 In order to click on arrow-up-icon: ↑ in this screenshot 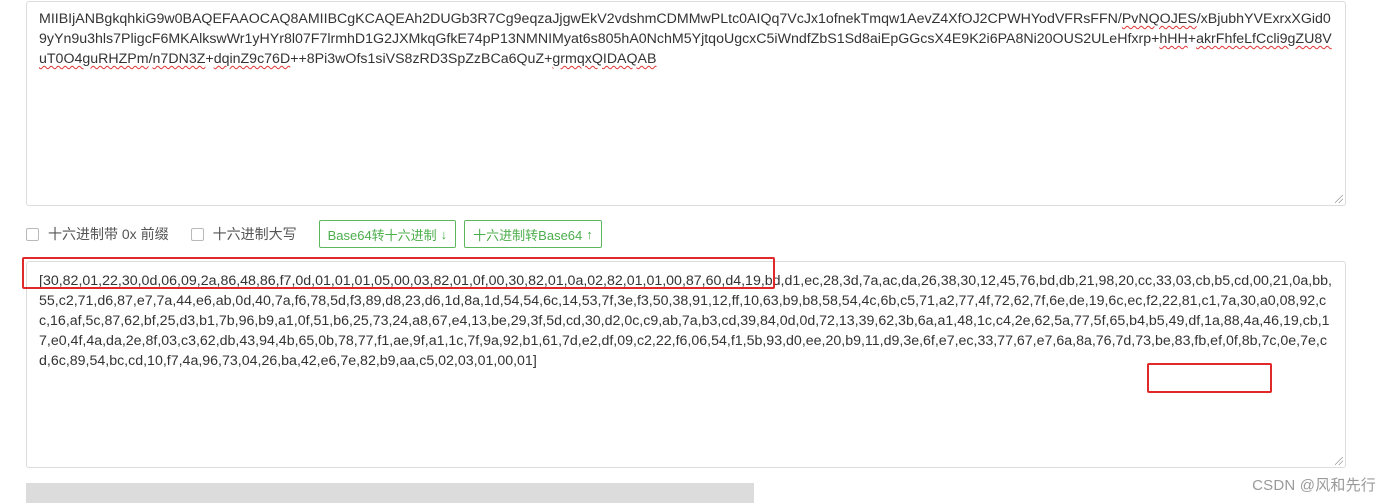, I will do `click(589, 234)`.